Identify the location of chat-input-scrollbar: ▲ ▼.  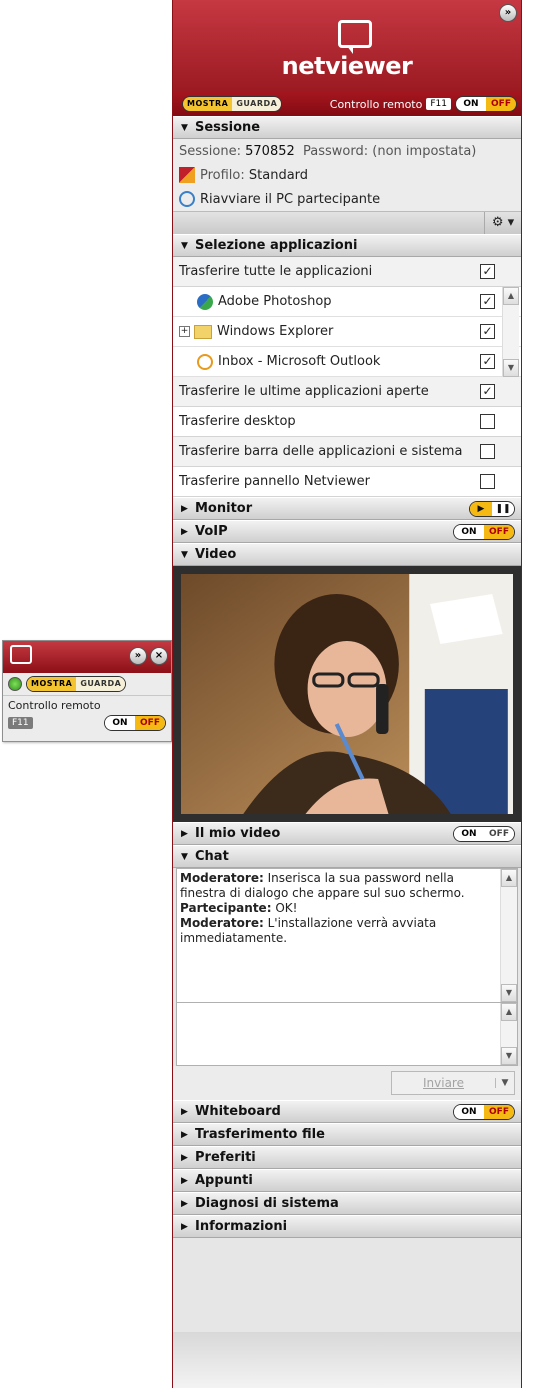
(508, 1034).